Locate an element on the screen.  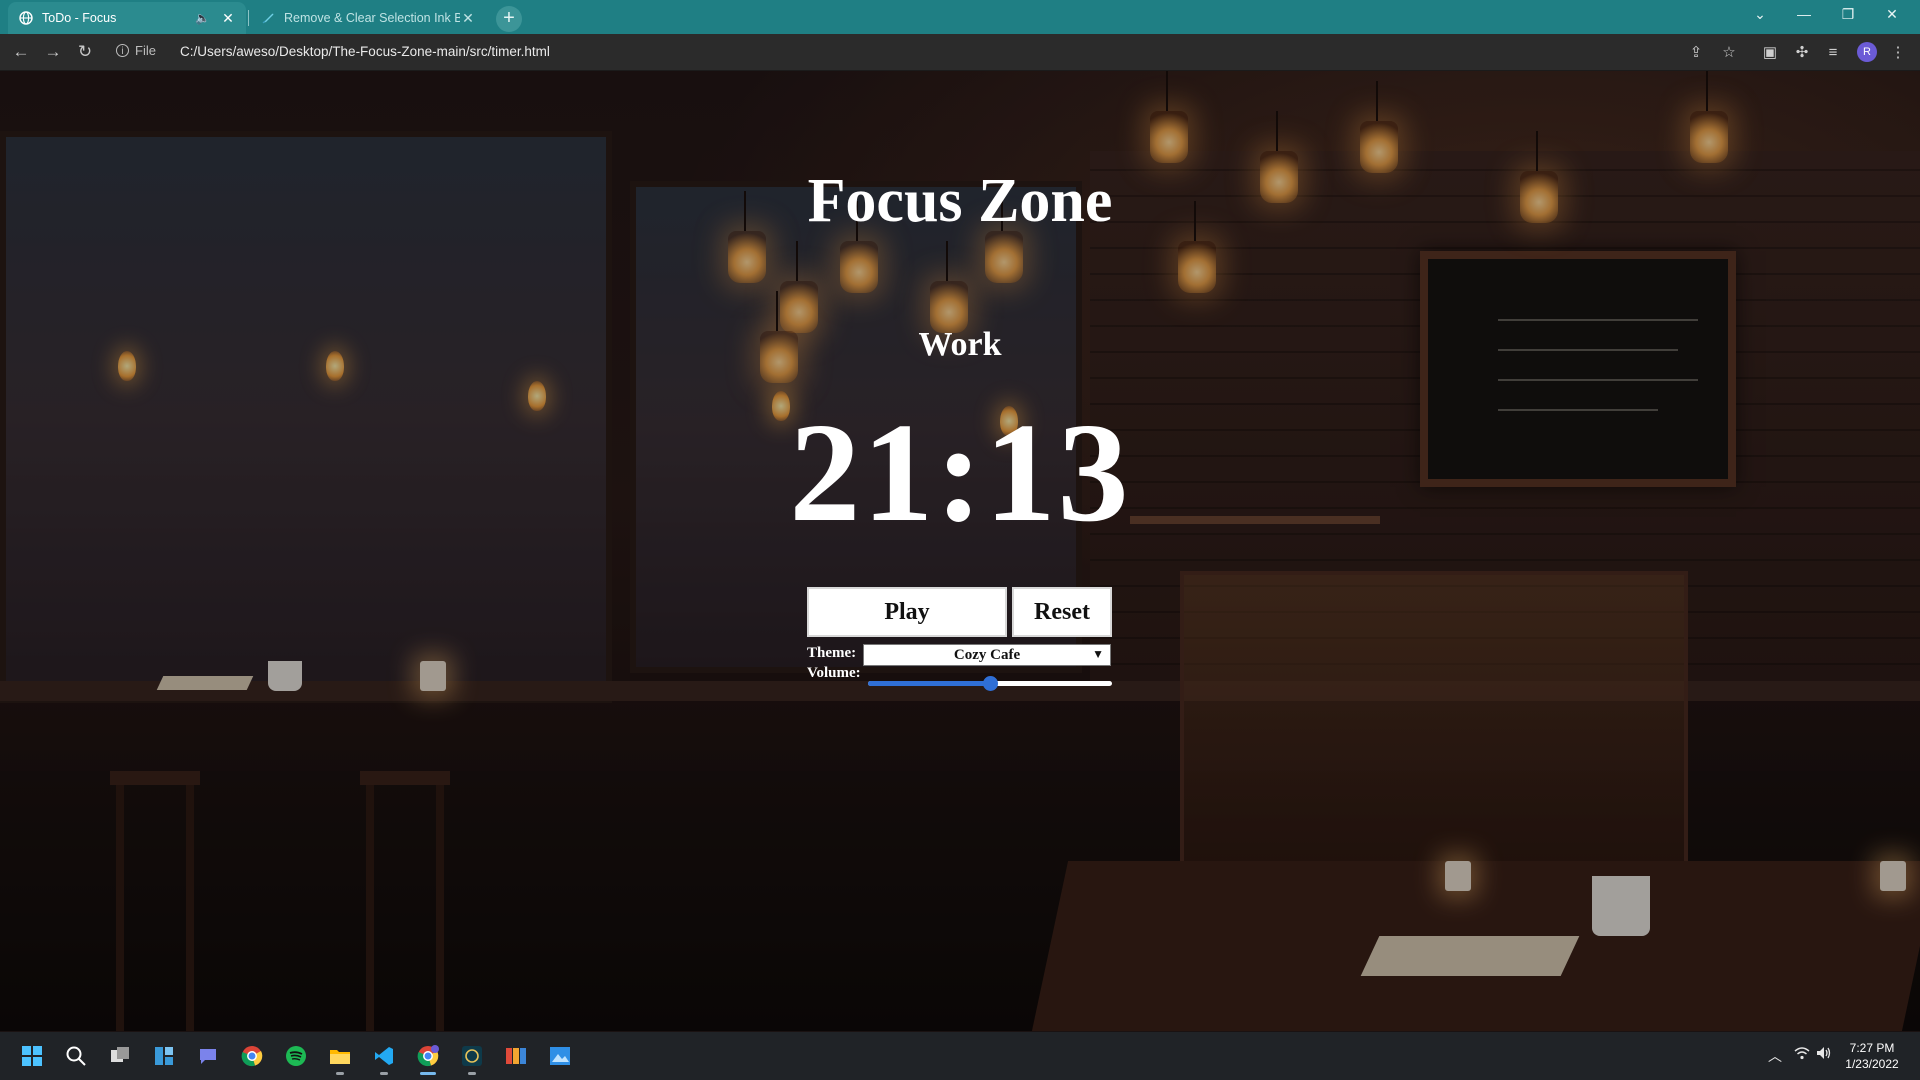
reset-button: Reset is located at coordinates (1062, 612).